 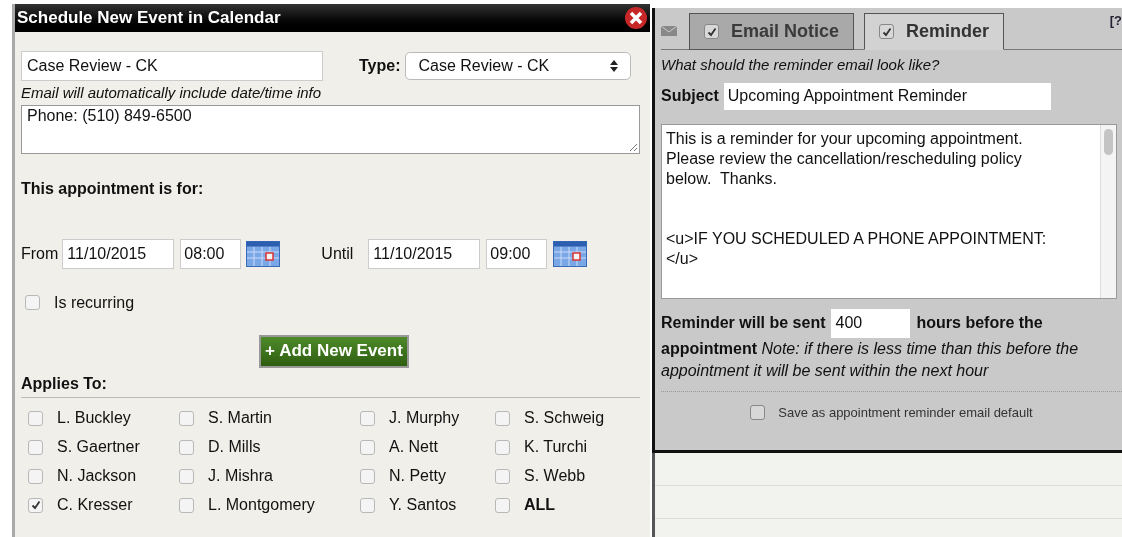 What do you see at coordinates (690, 96) in the screenshot?
I see `subject-label: Subject` at bounding box center [690, 96].